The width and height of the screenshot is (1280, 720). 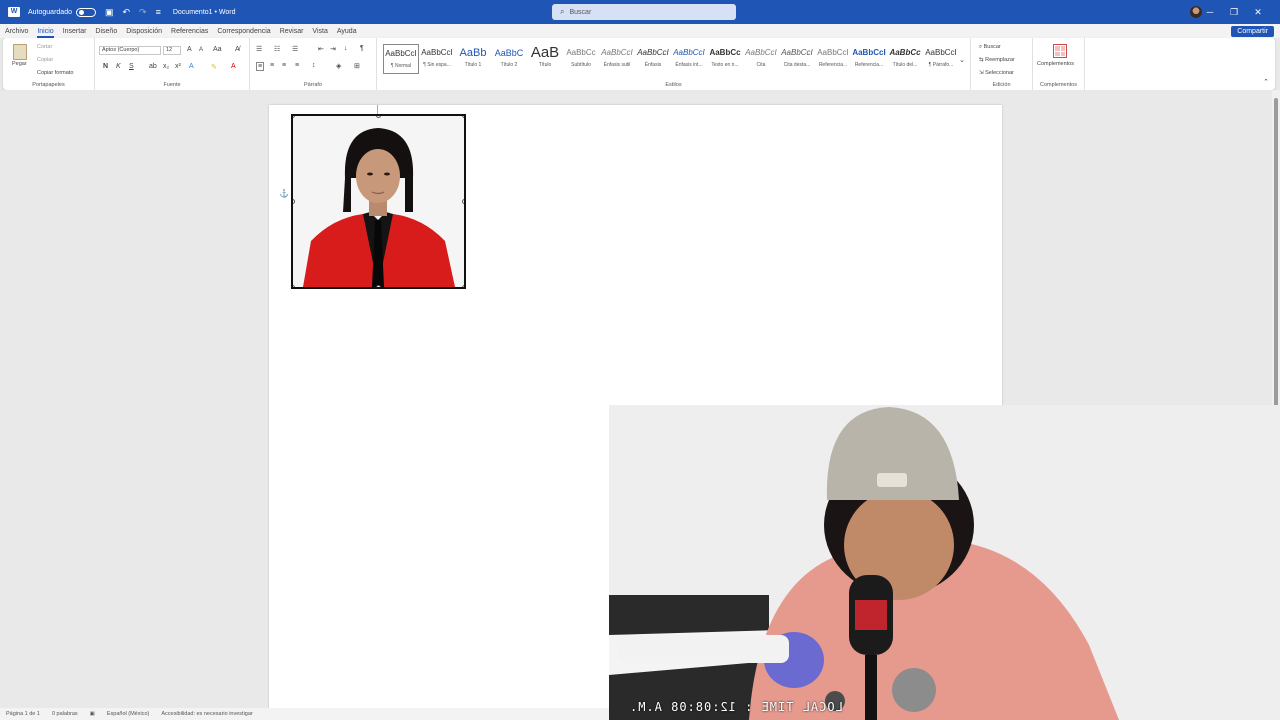 What do you see at coordinates (580, 12) in the screenshot?
I see `search-placeholder: Buscar` at bounding box center [580, 12].